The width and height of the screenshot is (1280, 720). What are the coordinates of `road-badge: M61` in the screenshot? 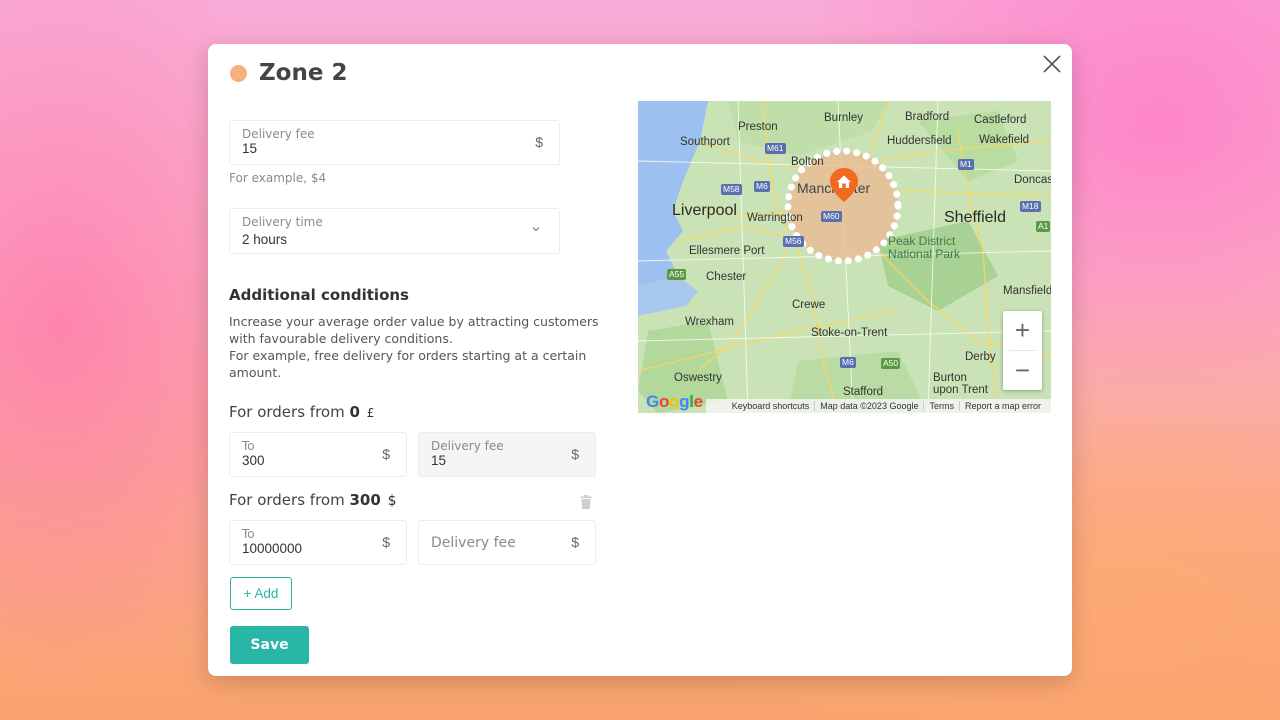 It's located at (775, 148).